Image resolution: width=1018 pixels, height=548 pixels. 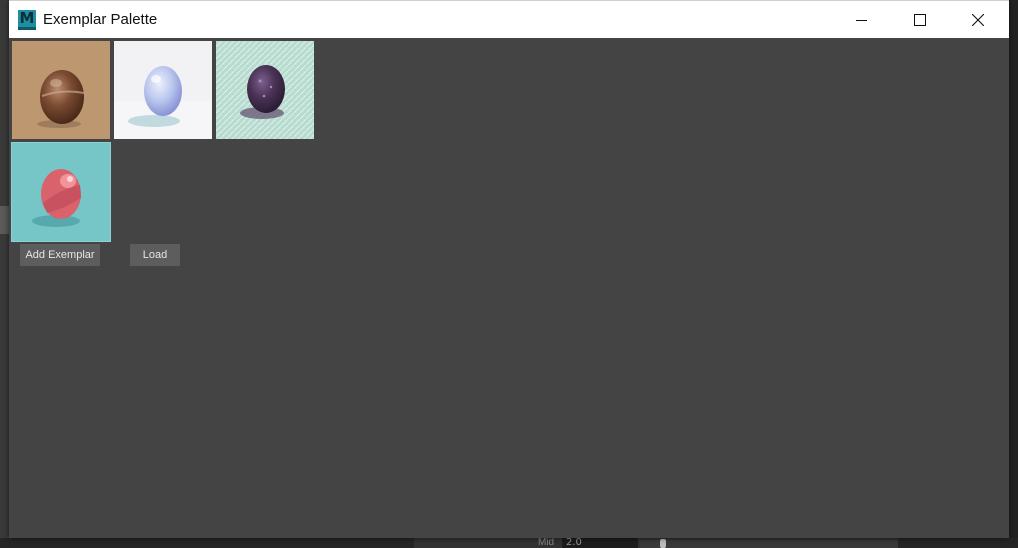 I want to click on close-icon, so click(x=978, y=19).